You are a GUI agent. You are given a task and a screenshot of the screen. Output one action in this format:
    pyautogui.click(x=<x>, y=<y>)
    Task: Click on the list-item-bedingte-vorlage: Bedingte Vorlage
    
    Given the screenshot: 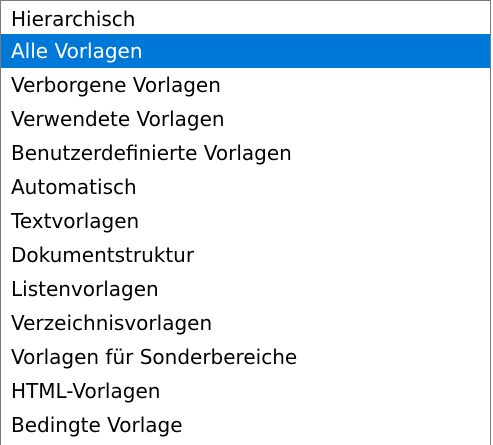 What is the action you would take?
    pyautogui.click(x=245, y=425)
    